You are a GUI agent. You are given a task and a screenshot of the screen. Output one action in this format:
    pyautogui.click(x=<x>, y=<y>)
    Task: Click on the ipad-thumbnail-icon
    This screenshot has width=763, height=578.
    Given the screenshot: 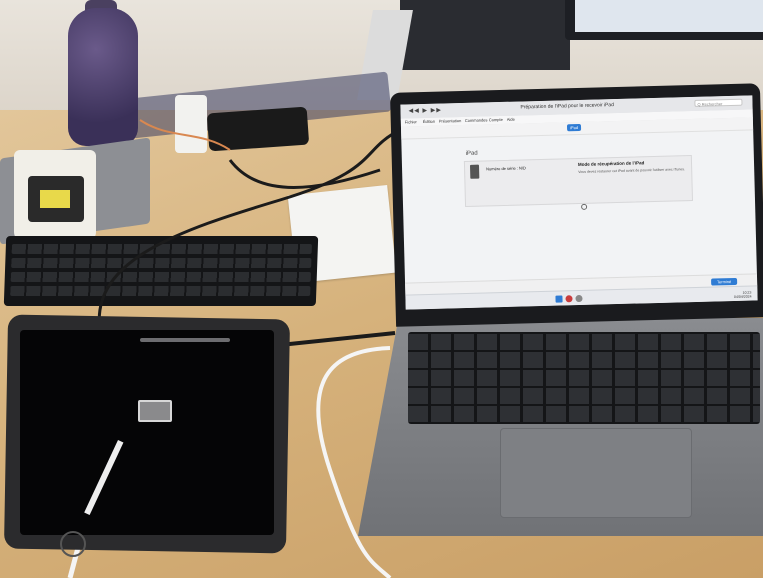 What is the action you would take?
    pyautogui.click(x=474, y=171)
    